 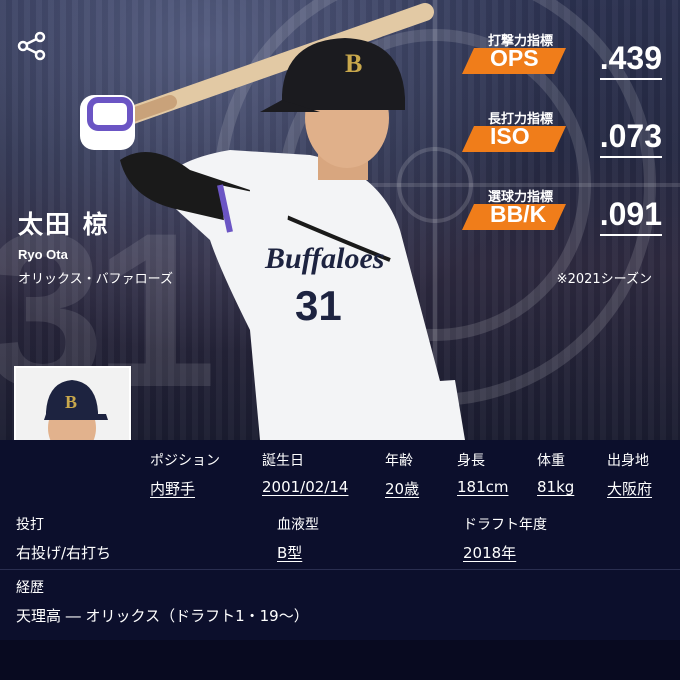 I want to click on player-name-en: Ryo Ota, so click(x=43, y=254).